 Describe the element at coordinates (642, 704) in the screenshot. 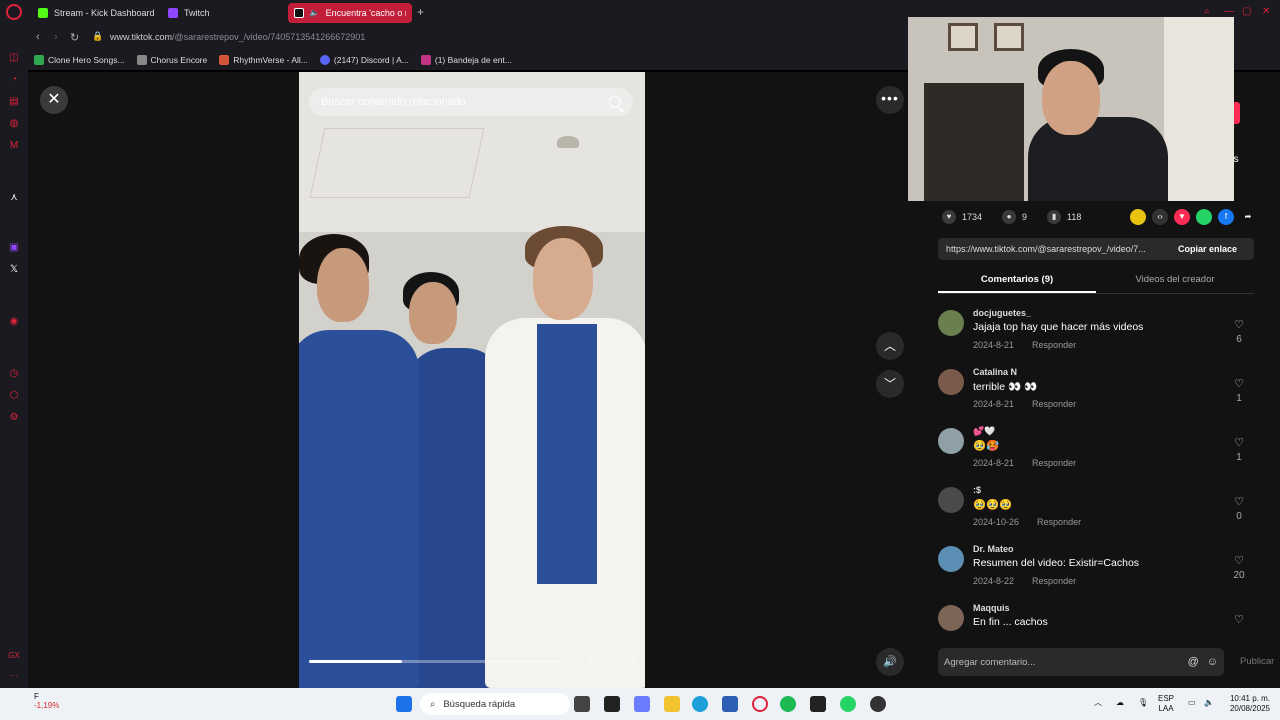

I see `copilot-icon` at that location.